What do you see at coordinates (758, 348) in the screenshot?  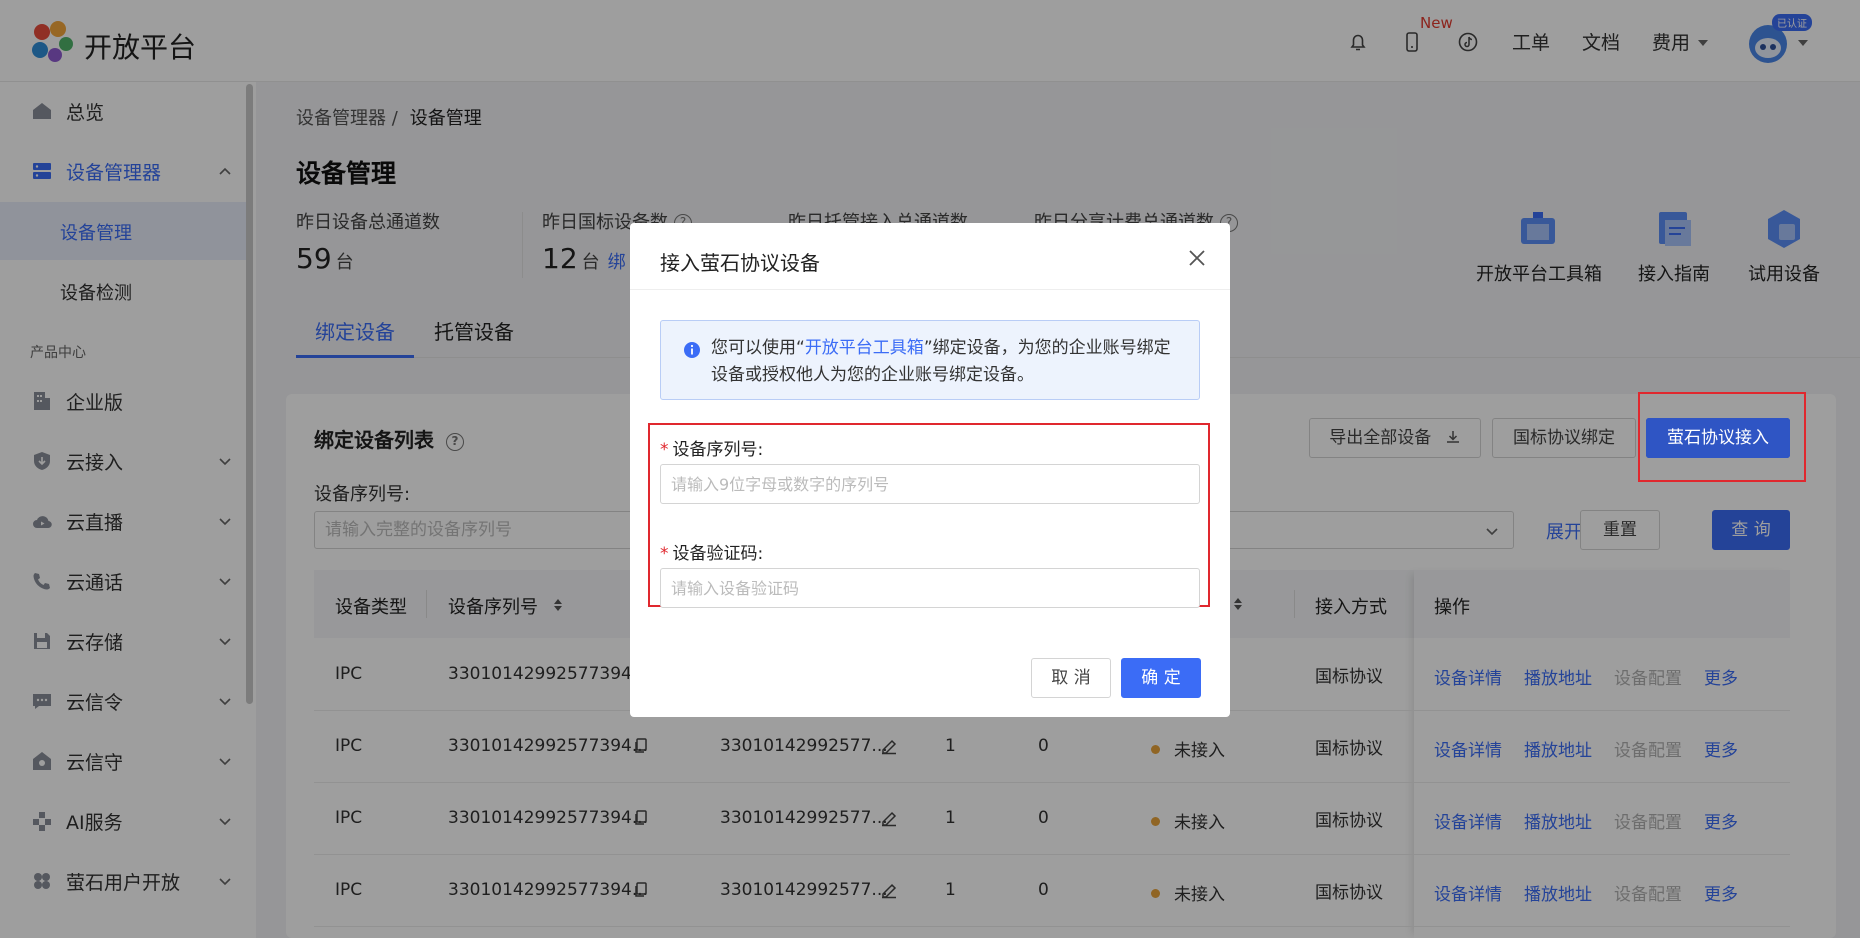 I see `info-prefix: 您可以使用“` at bounding box center [758, 348].